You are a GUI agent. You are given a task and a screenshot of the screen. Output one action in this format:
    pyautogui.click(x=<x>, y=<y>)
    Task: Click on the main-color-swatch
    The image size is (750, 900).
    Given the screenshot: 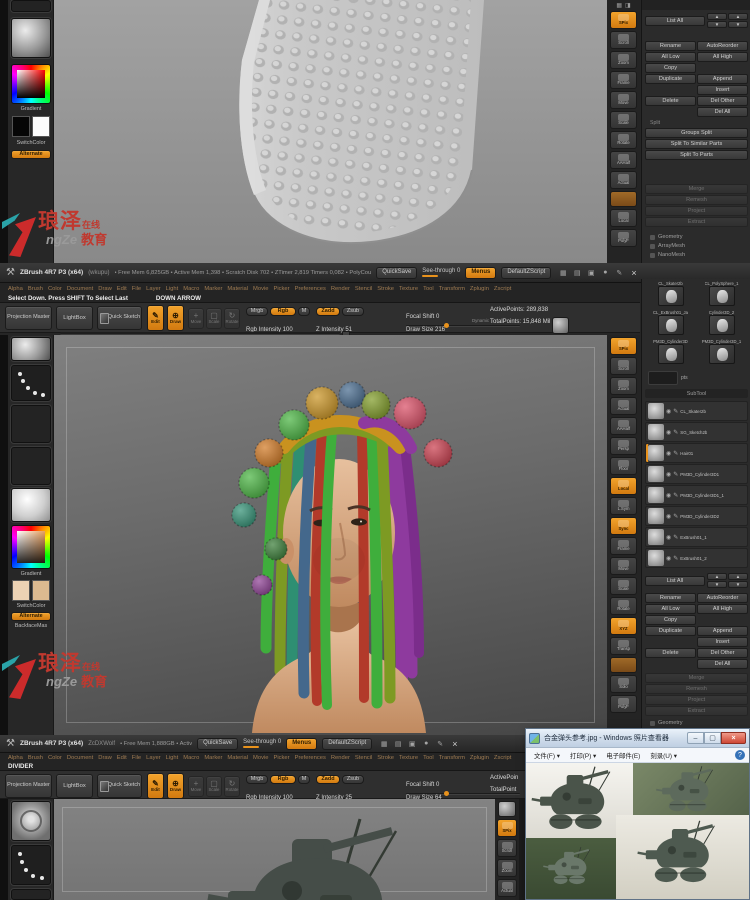 What is the action you would take?
    pyautogui.click(x=21, y=126)
    